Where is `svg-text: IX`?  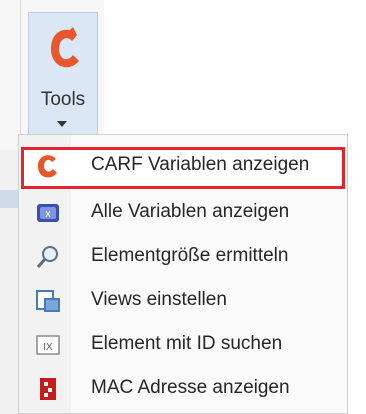
svg-text: IX is located at coordinates (48, 347).